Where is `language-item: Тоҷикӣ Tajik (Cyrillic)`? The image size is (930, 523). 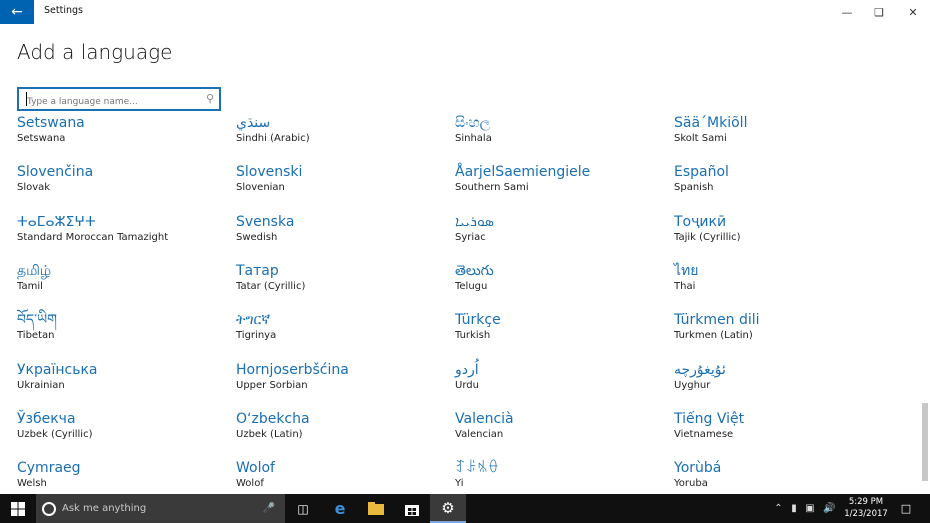 language-item: Тоҷикӣ Tajik (Cyrillic) is located at coordinates (779, 236).